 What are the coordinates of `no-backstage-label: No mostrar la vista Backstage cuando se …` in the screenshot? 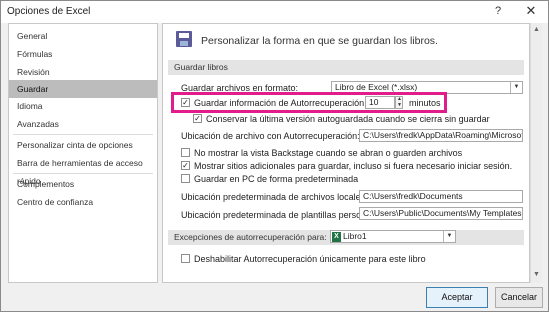 It's located at (328, 153).